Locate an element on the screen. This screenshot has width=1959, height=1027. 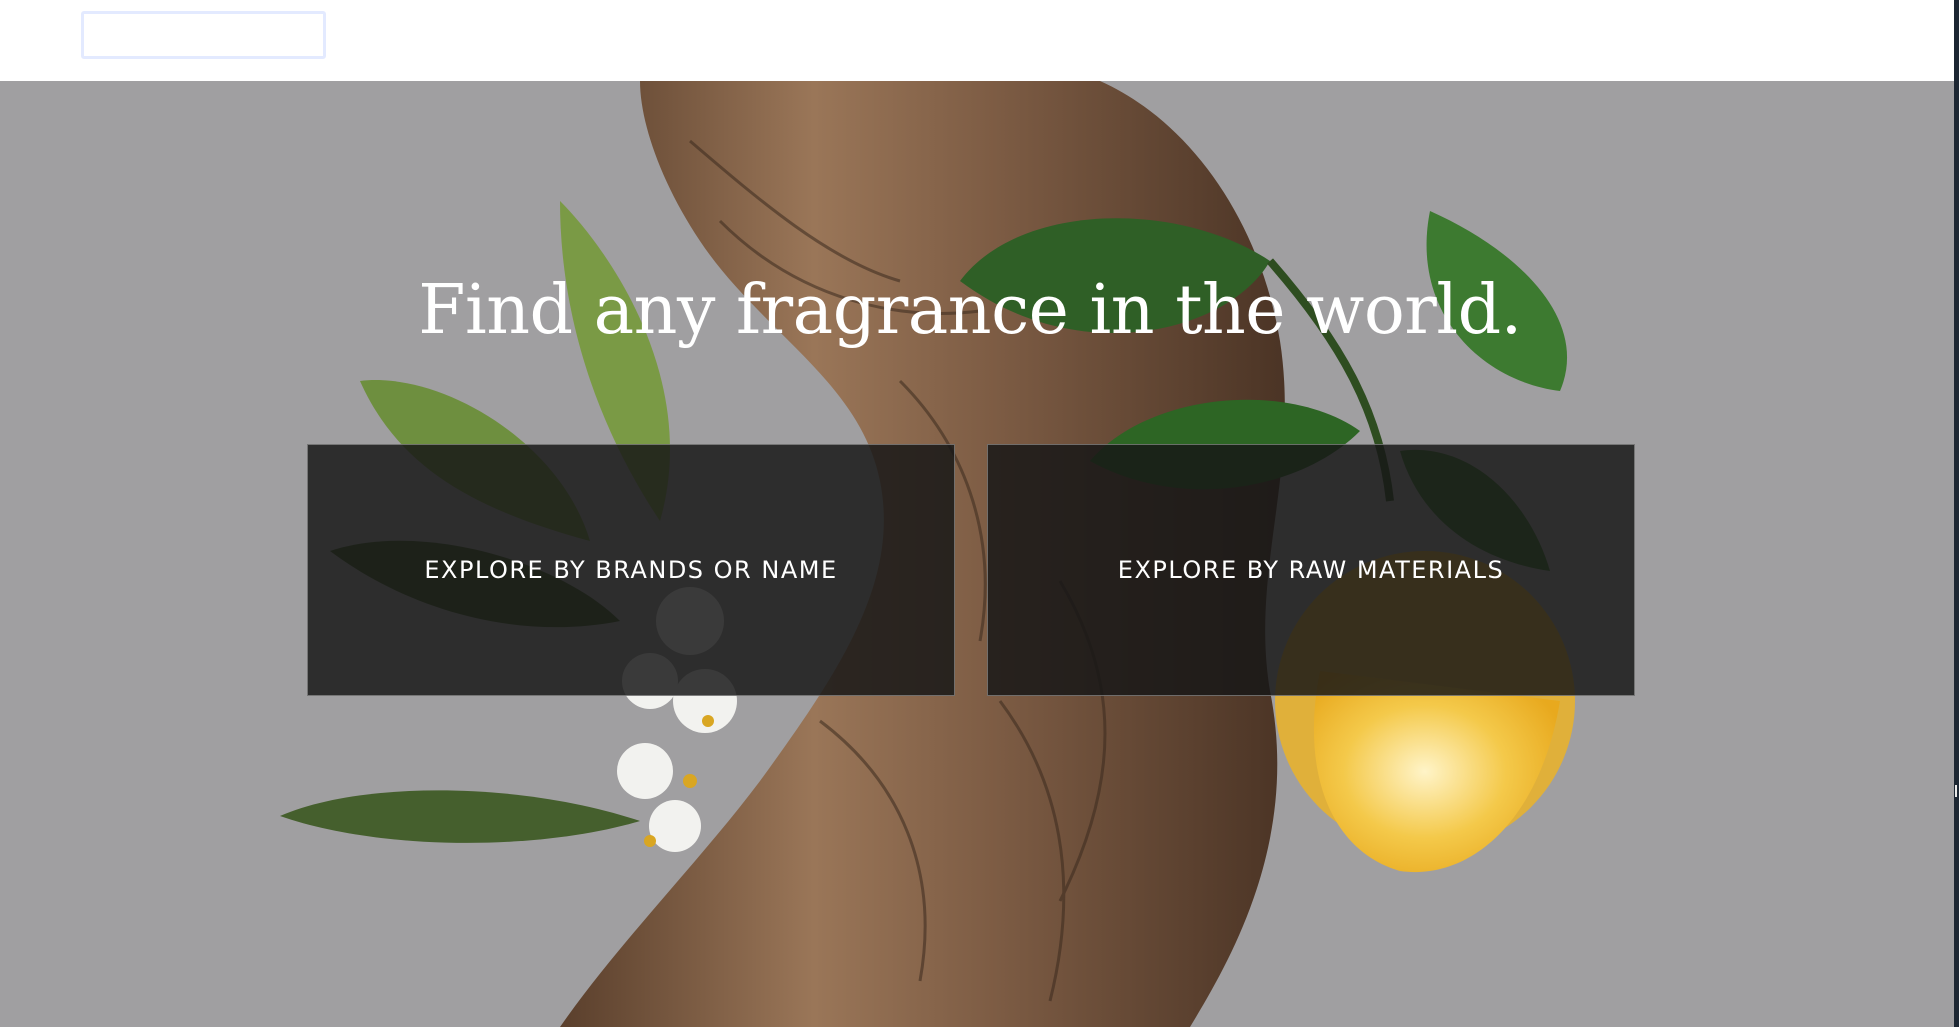
explore-by-raw-materials-label: EXPLORE BY RAW MATERIALS is located at coordinates (1311, 570).